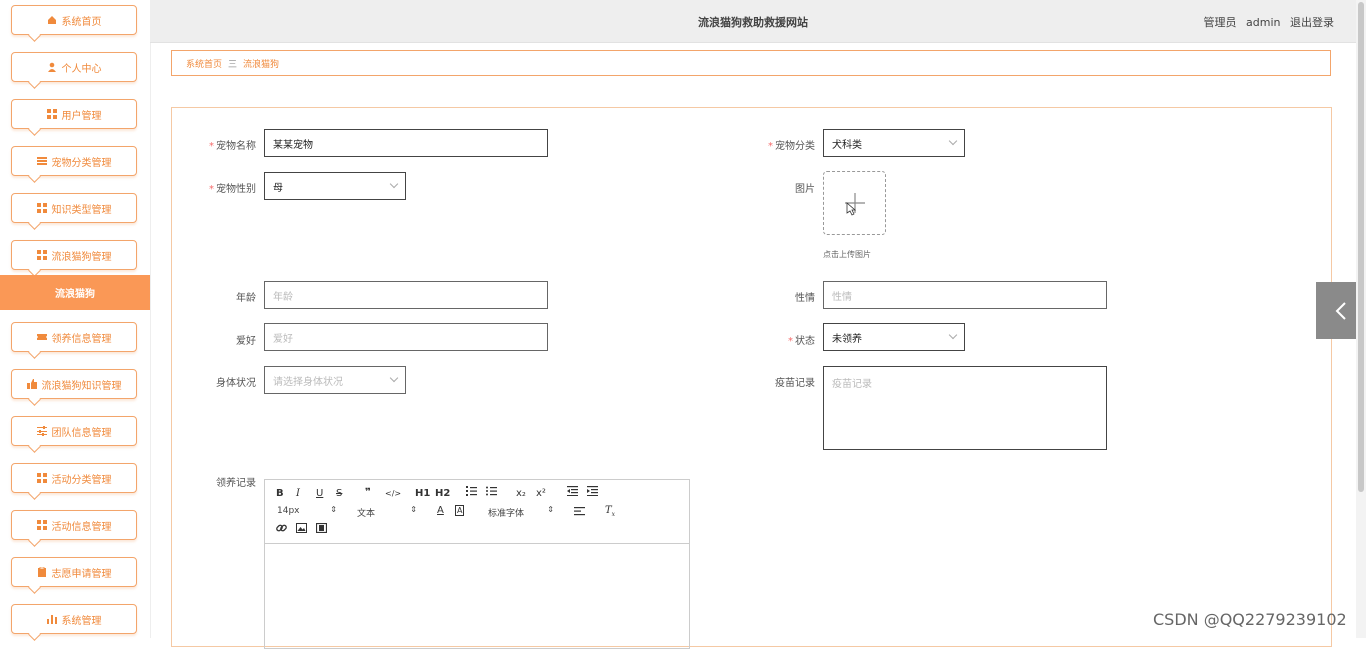 This screenshot has width=1366, height=649. Describe the element at coordinates (851, 209) in the screenshot. I see `cursor-icon` at that location.